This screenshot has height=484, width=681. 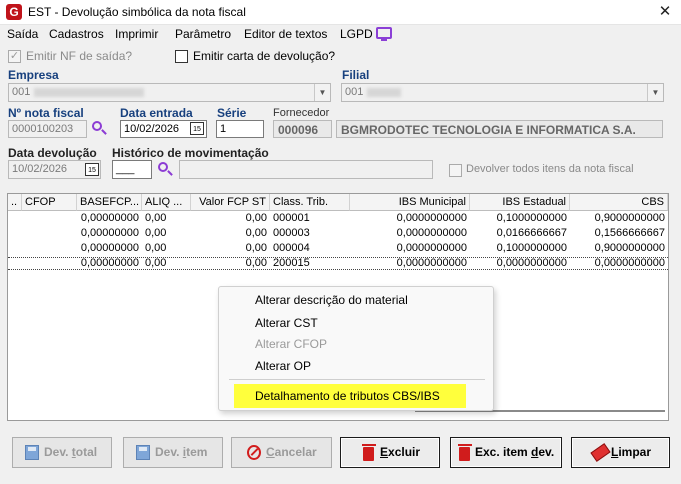 What do you see at coordinates (190, 153) in the screenshot?
I see `historico-label: Histórico de movimentação` at bounding box center [190, 153].